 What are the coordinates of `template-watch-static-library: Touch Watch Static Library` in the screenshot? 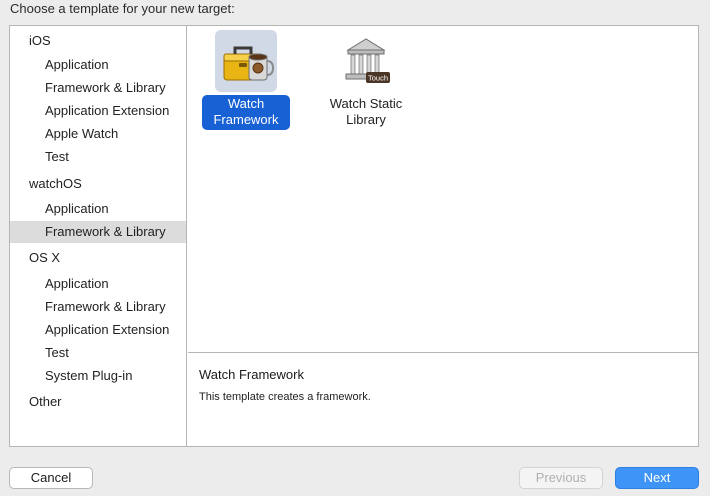 It's located at (366, 80).